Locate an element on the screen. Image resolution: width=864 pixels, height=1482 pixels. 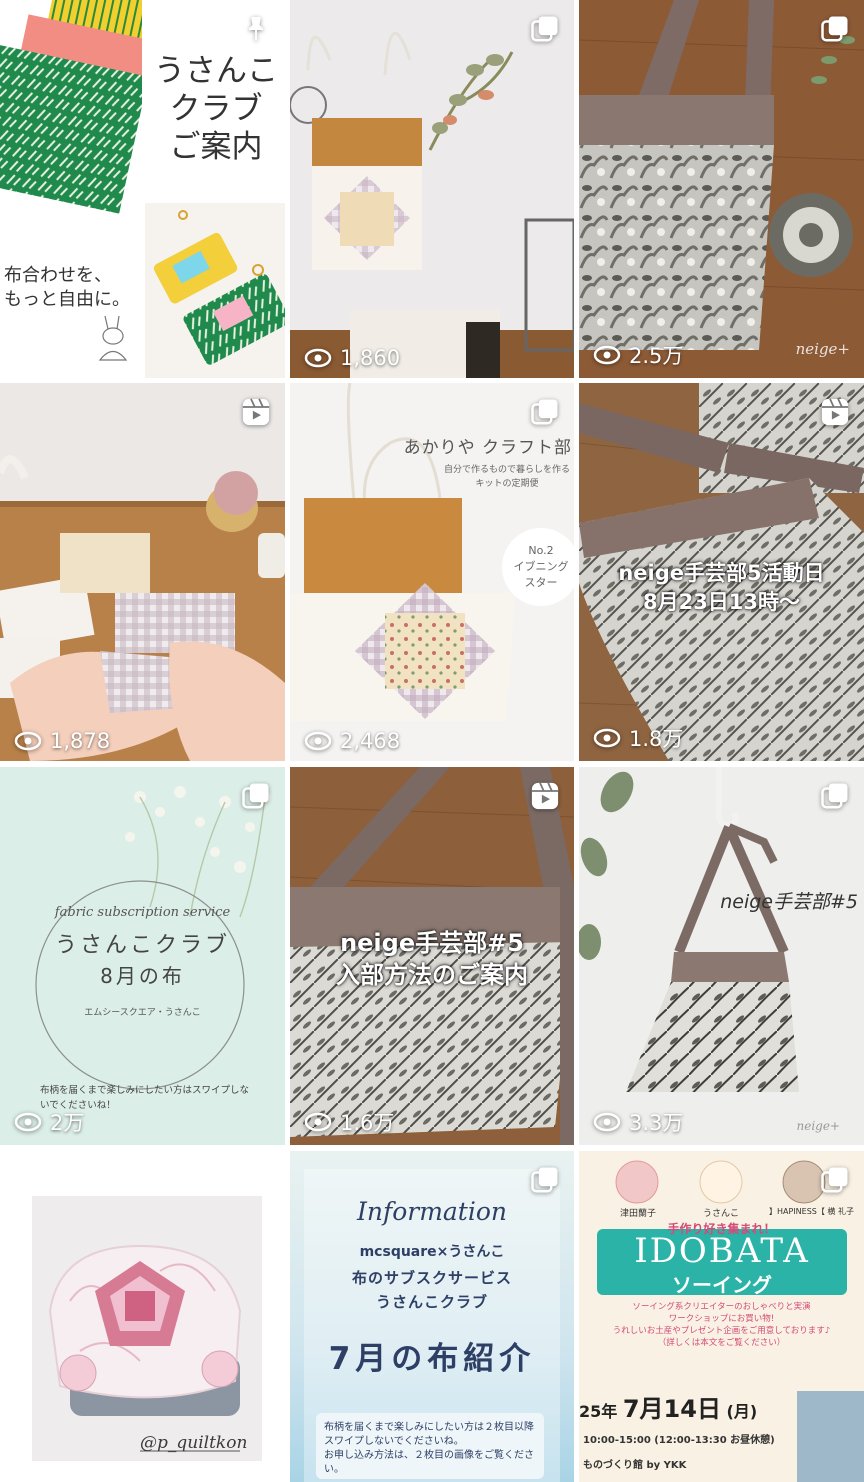
view-count-label: 1.6万 is located at coordinates (367, 1123).